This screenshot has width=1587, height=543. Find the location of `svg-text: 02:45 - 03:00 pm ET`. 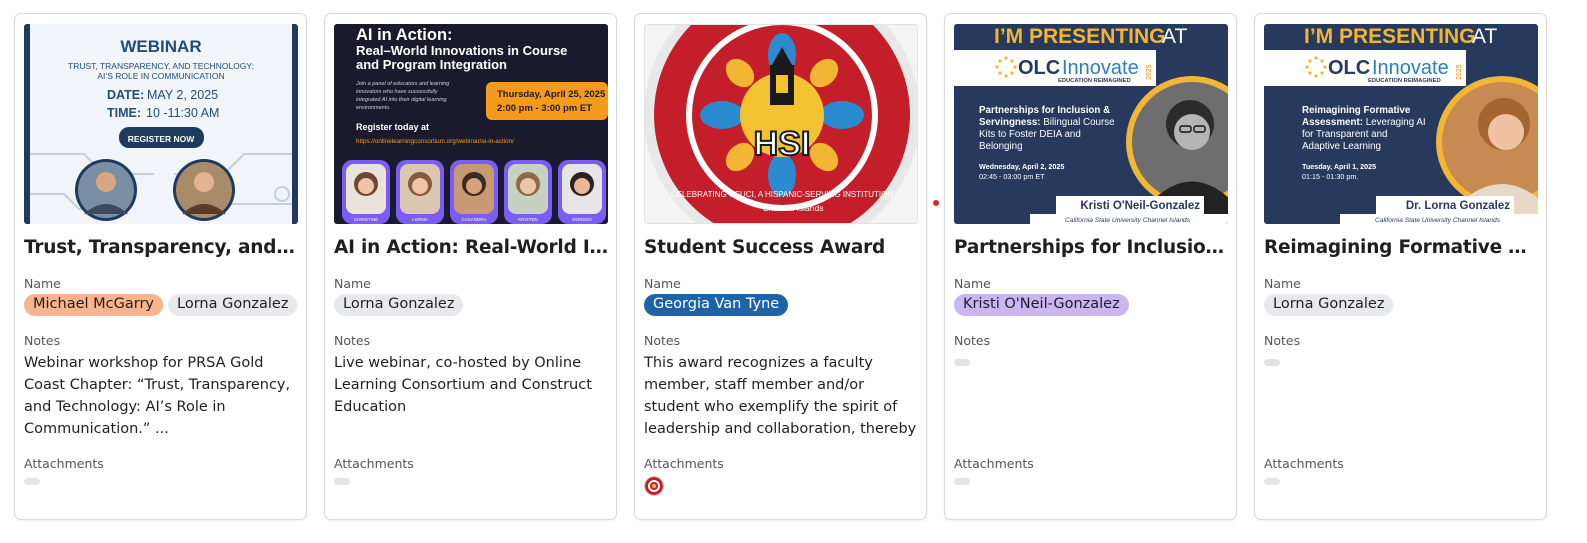

svg-text: 02:45 - 03:00 pm ET is located at coordinates (1012, 176).